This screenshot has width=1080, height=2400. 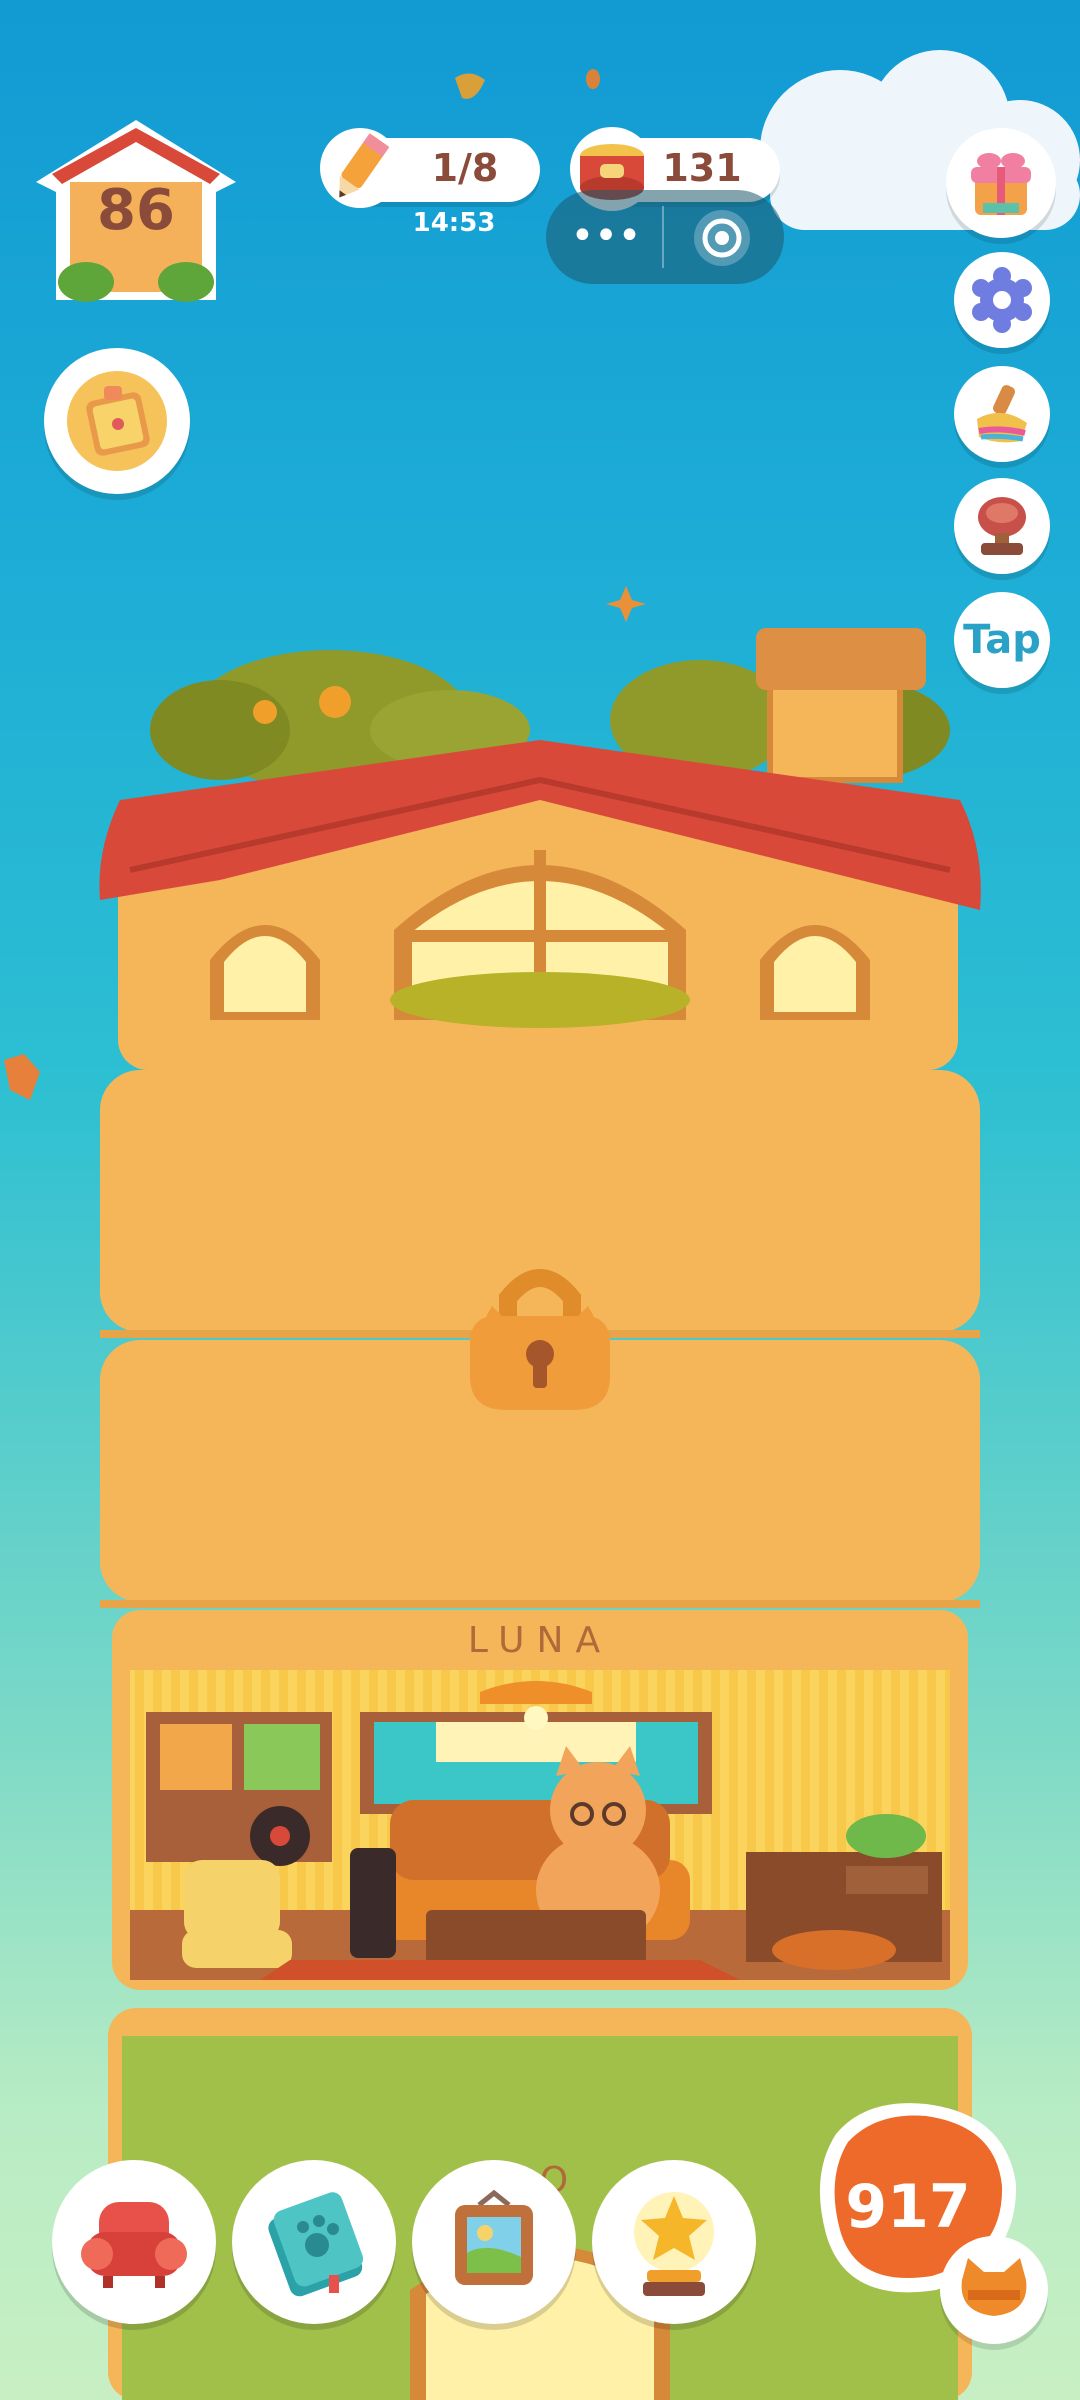 I want to click on house-level-badge: 86, so click(x=136, y=212).